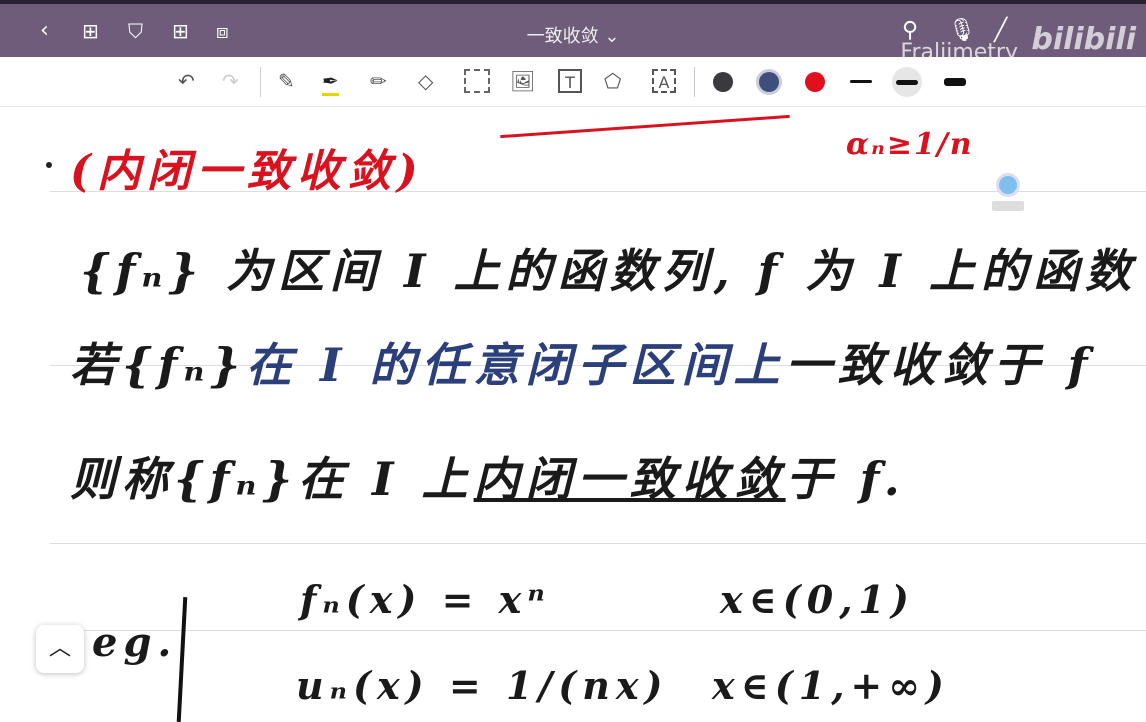  What do you see at coordinates (272, 479) in the screenshot?
I see `line3-start: 则称{fₙ}在 I 上` at bounding box center [272, 479].